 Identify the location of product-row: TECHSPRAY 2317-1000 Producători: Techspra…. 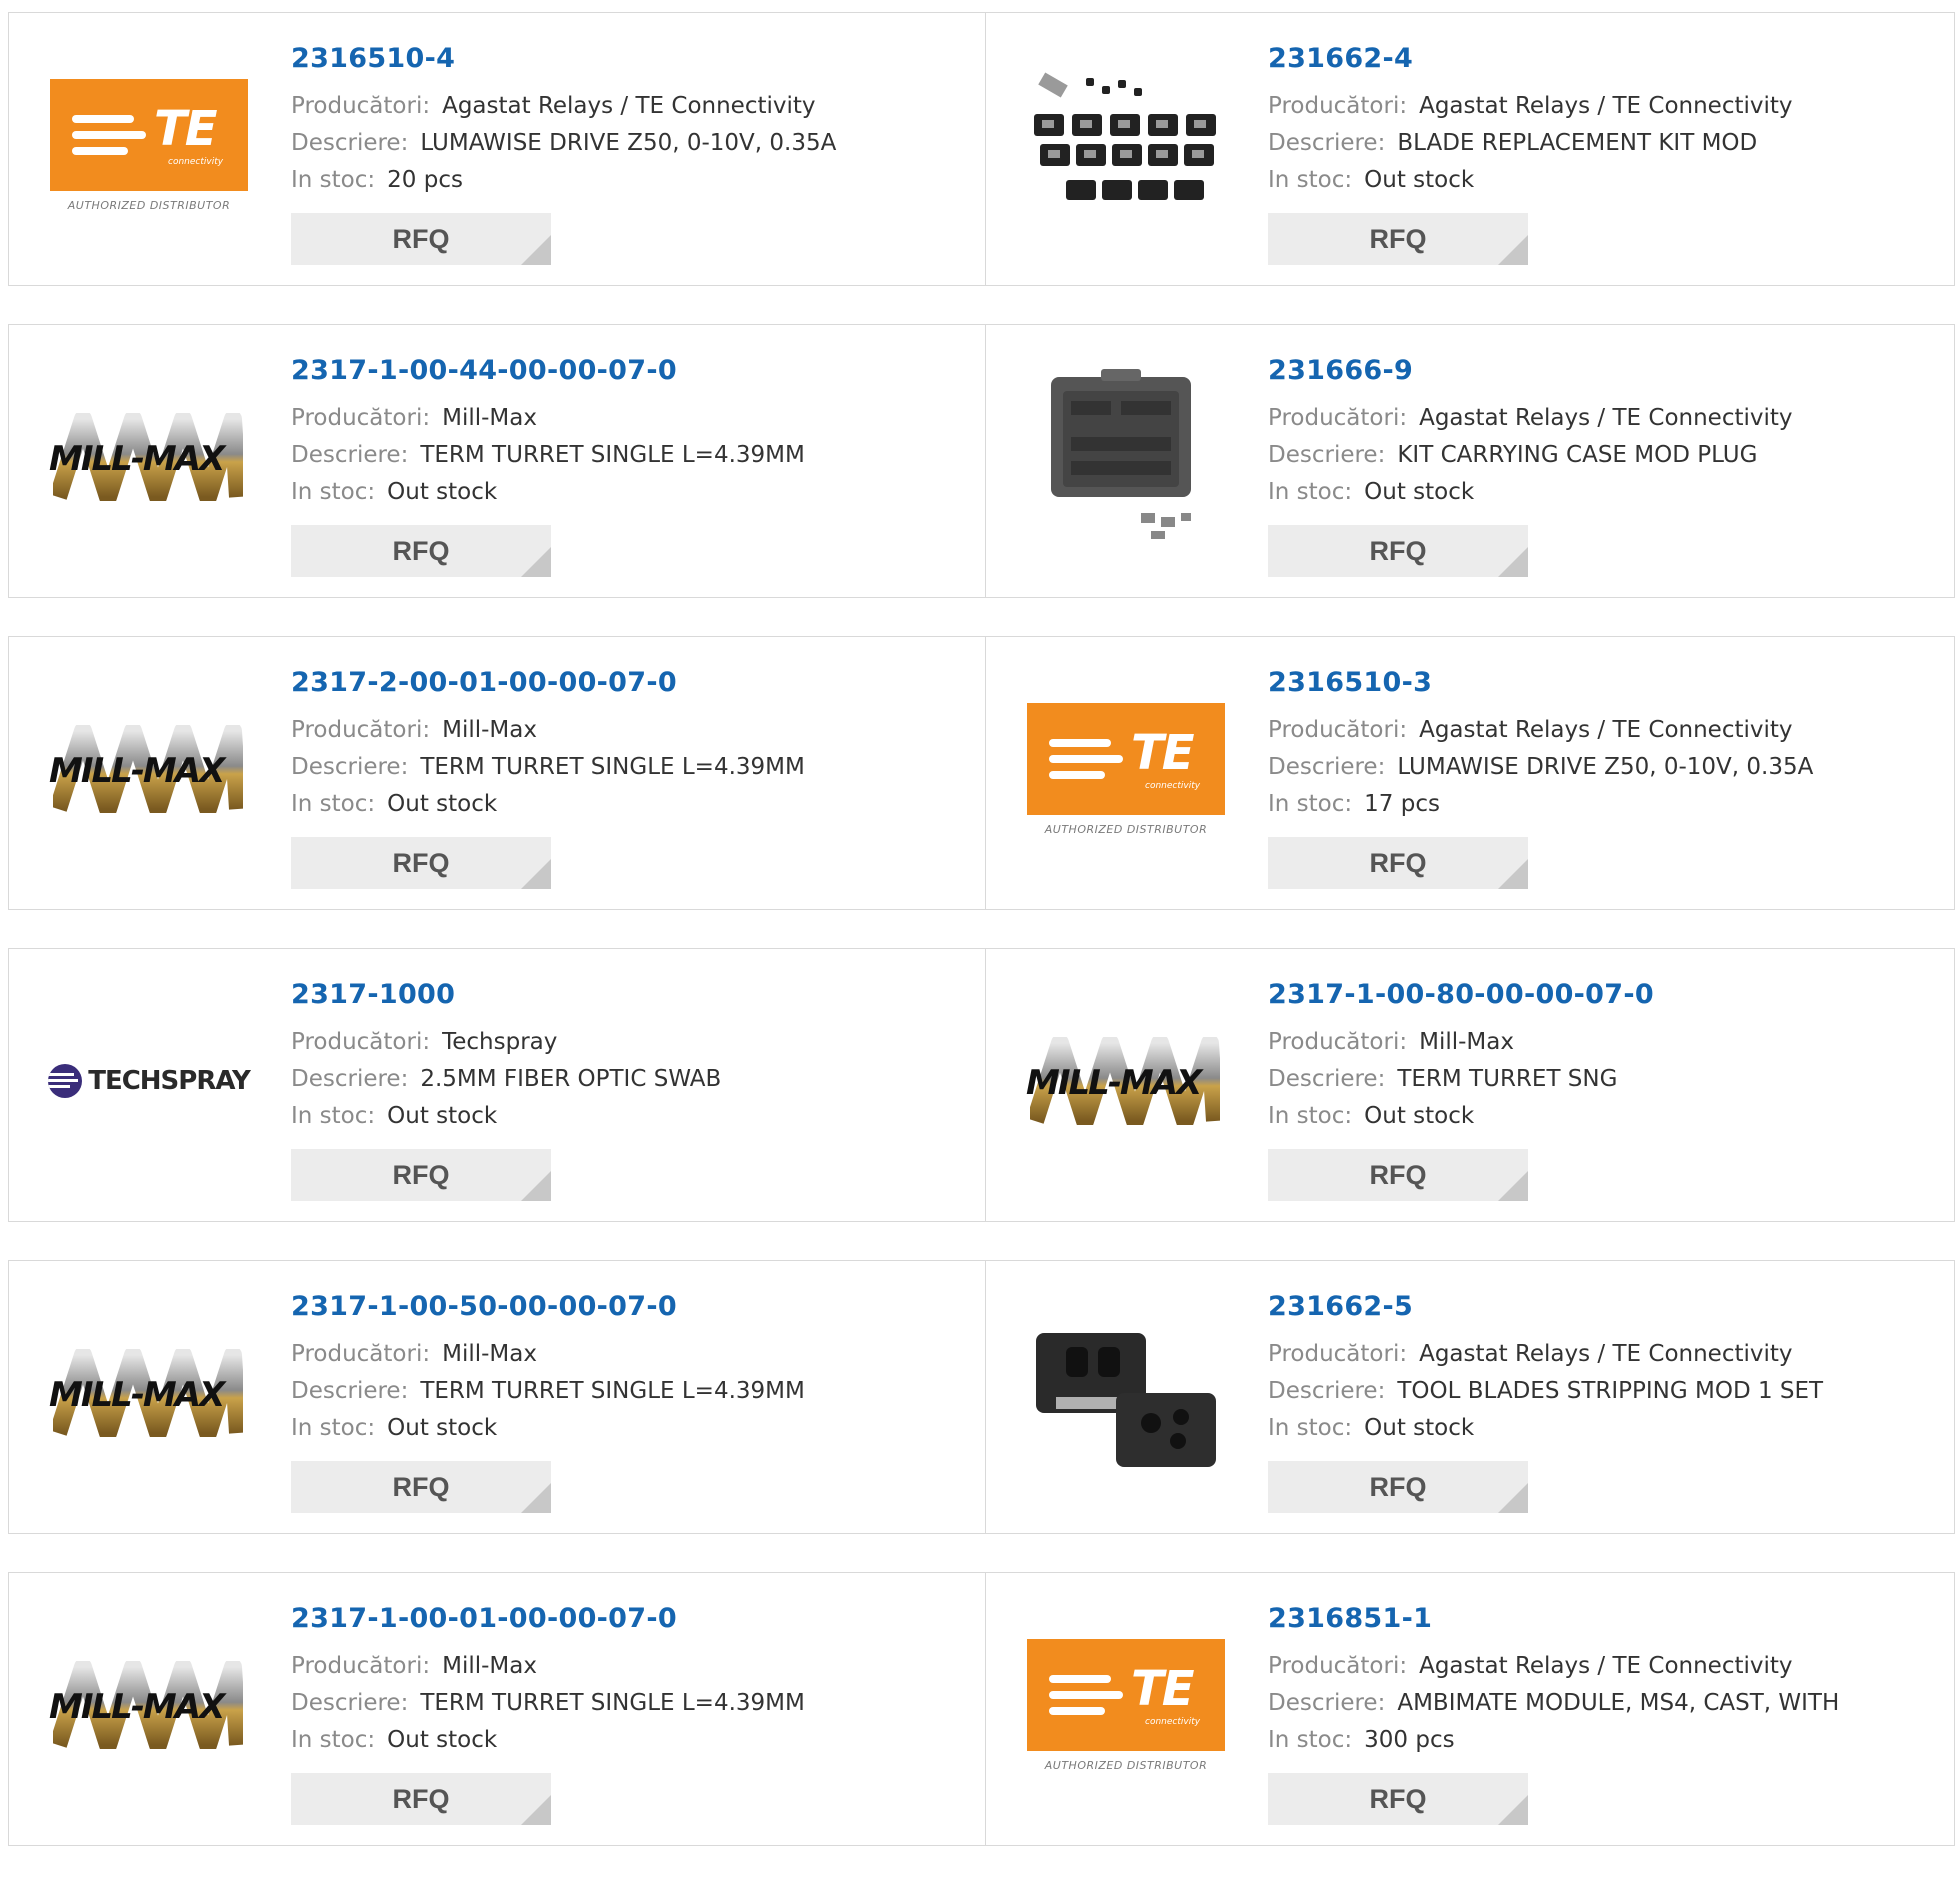
(981, 1085).